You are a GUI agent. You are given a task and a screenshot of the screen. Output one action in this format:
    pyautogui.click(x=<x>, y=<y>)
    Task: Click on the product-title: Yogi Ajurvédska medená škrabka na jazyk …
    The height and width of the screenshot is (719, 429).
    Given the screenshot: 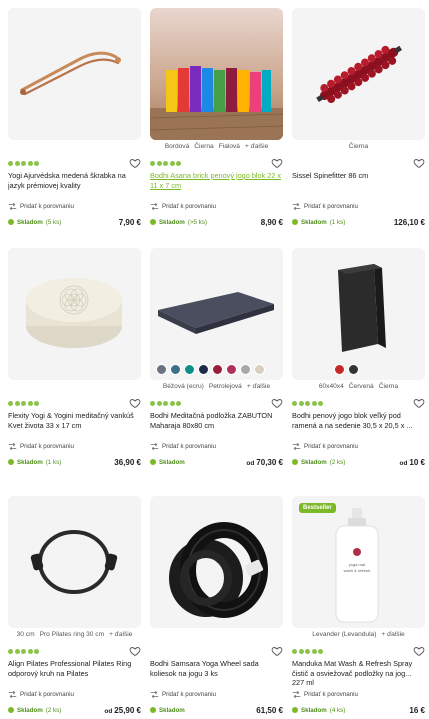 What is the action you would take?
    pyautogui.click(x=74, y=185)
    